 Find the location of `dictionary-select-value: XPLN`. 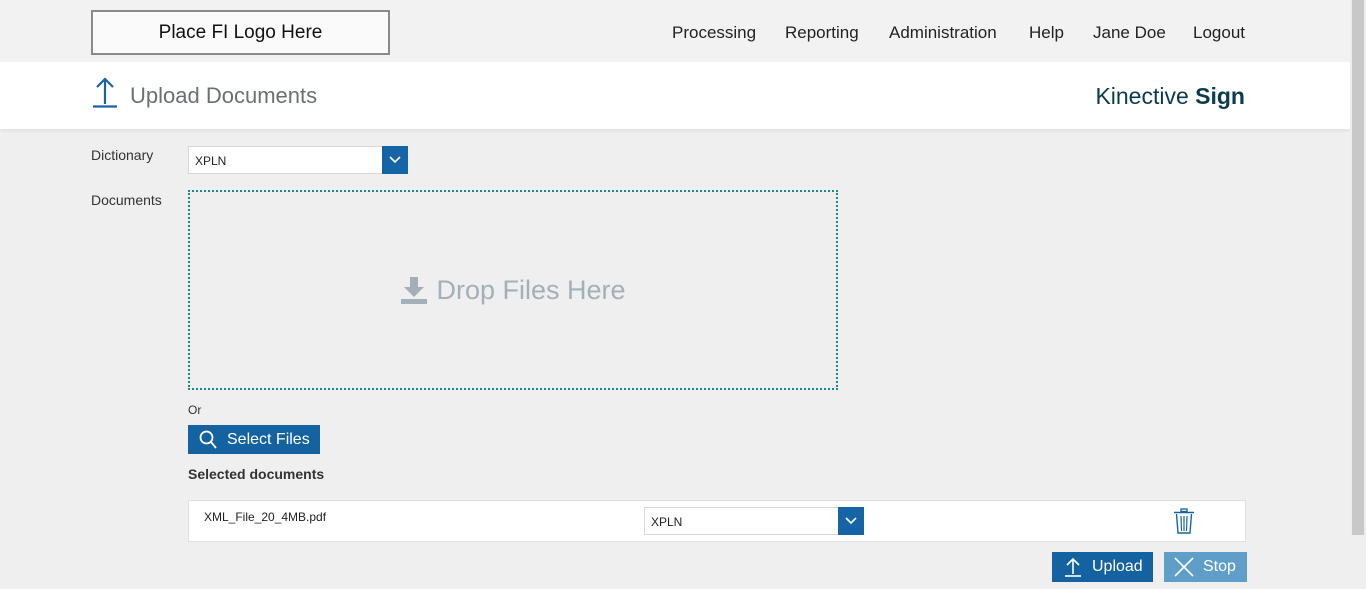

dictionary-select-value: XPLN is located at coordinates (211, 161).